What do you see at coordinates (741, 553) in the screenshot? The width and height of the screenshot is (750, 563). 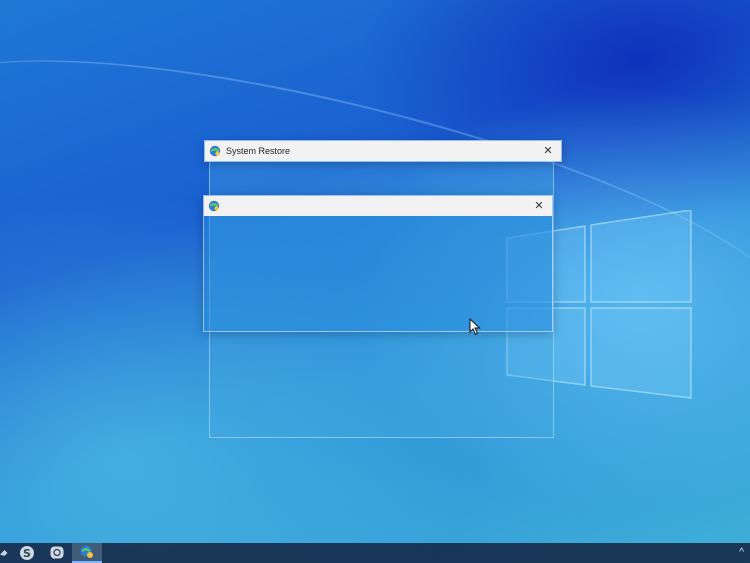 I see `show-hidden-icons-chevron-icon: ^` at bounding box center [741, 553].